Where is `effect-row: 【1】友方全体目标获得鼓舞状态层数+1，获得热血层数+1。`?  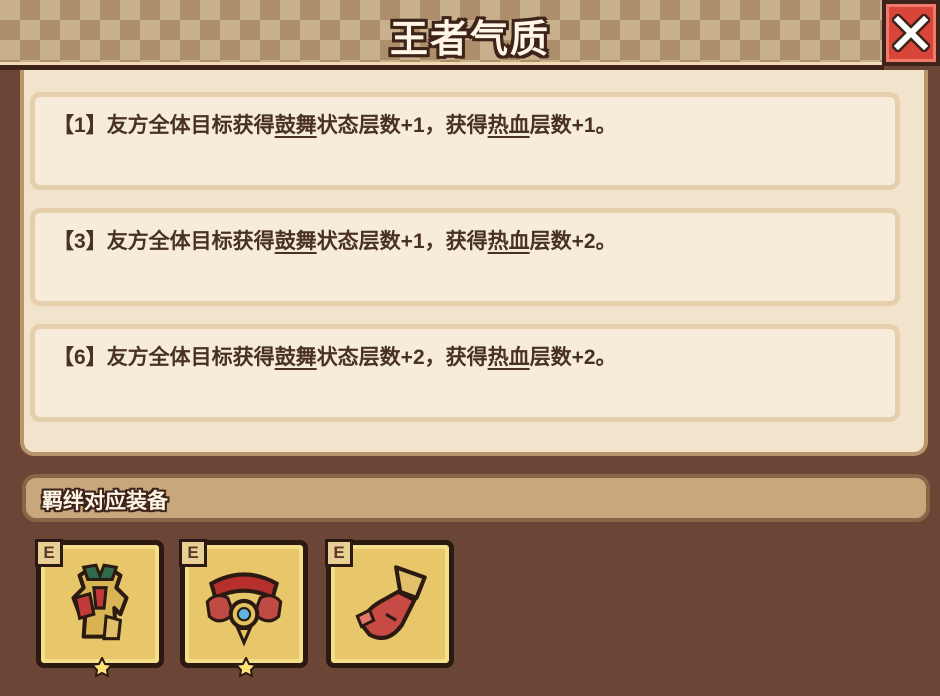 effect-row: 【1】友方全体目标获得鼓舞状态层数+1，获得热血层数+1。 is located at coordinates (465, 141).